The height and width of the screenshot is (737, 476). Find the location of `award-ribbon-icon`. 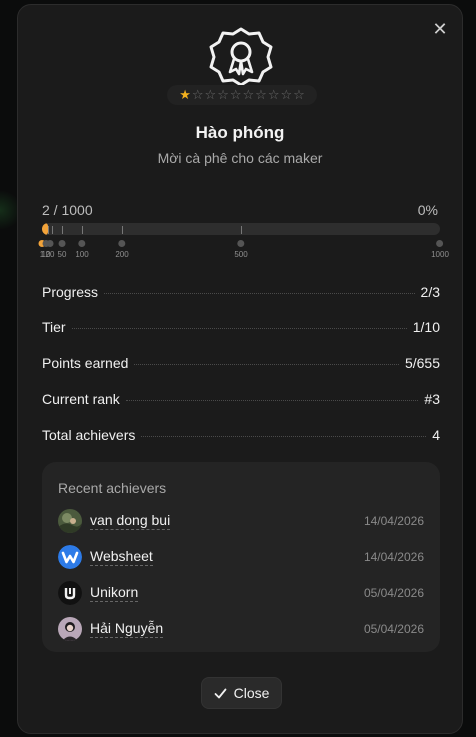

award-ribbon-icon is located at coordinates (241, 57).